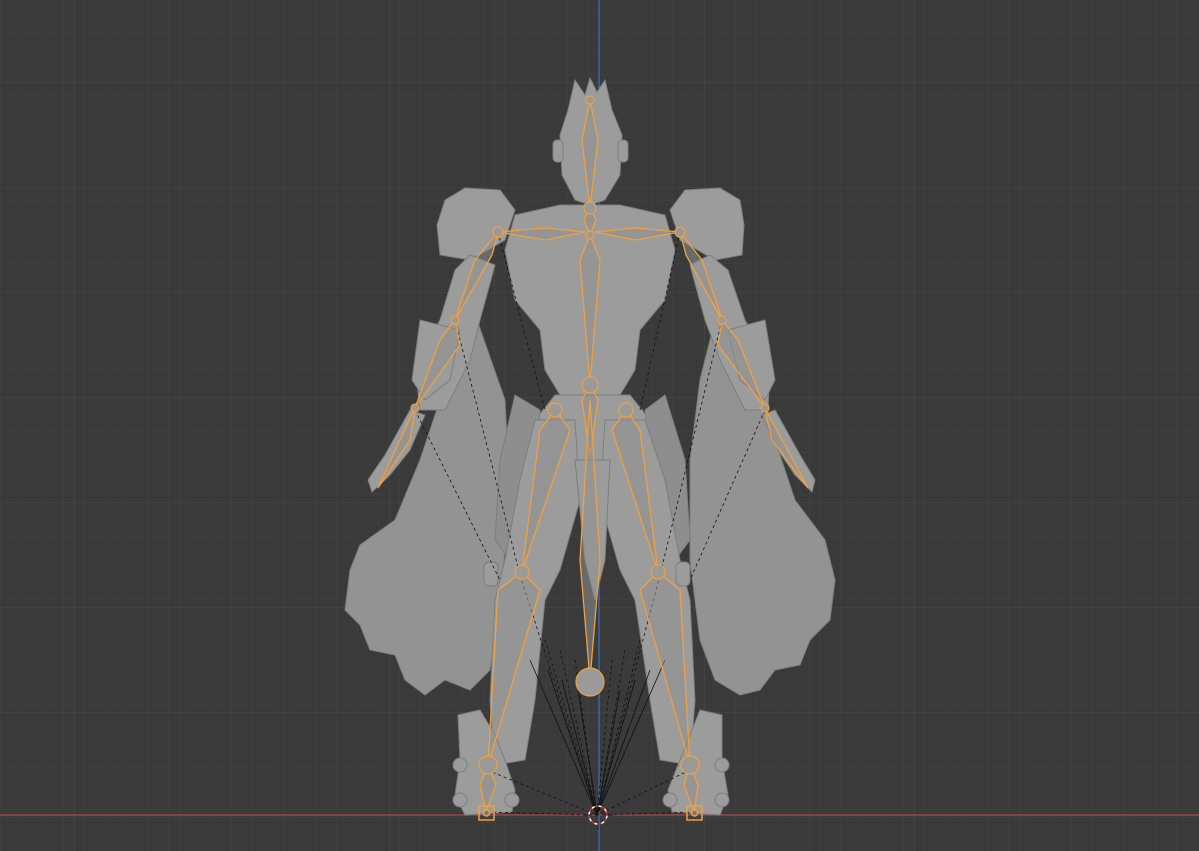 The height and width of the screenshot is (851, 1199). I want to click on knee-left, so click(491, 574).